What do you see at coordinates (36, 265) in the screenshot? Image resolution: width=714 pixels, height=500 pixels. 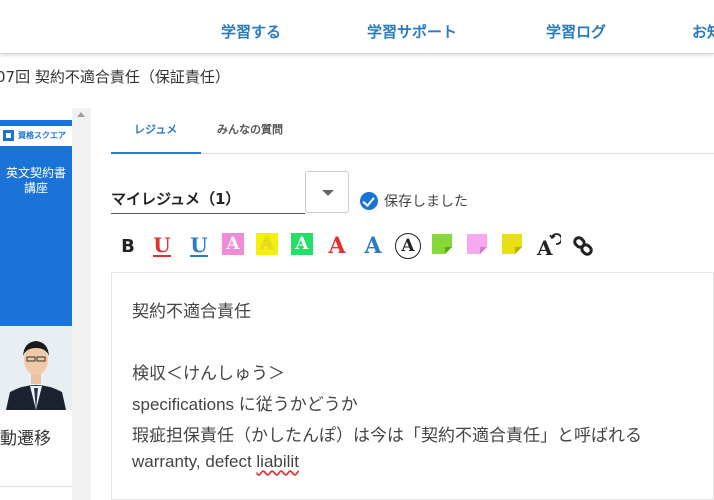 I see `course-thumbnail: 資格スクエア 英文契約書 講座` at bounding box center [36, 265].